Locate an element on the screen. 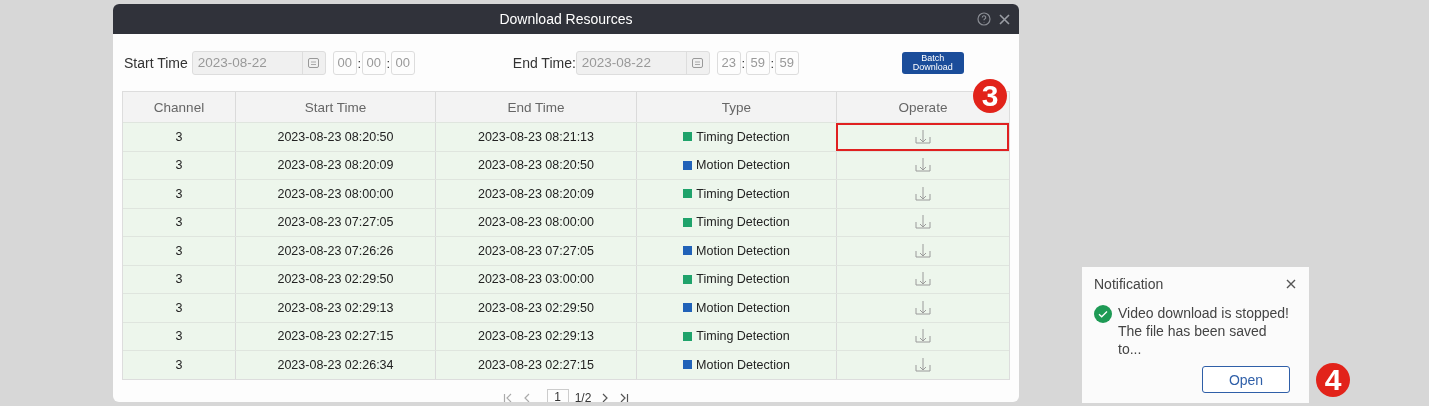  notification-title: Notification is located at coordinates (1129, 284).